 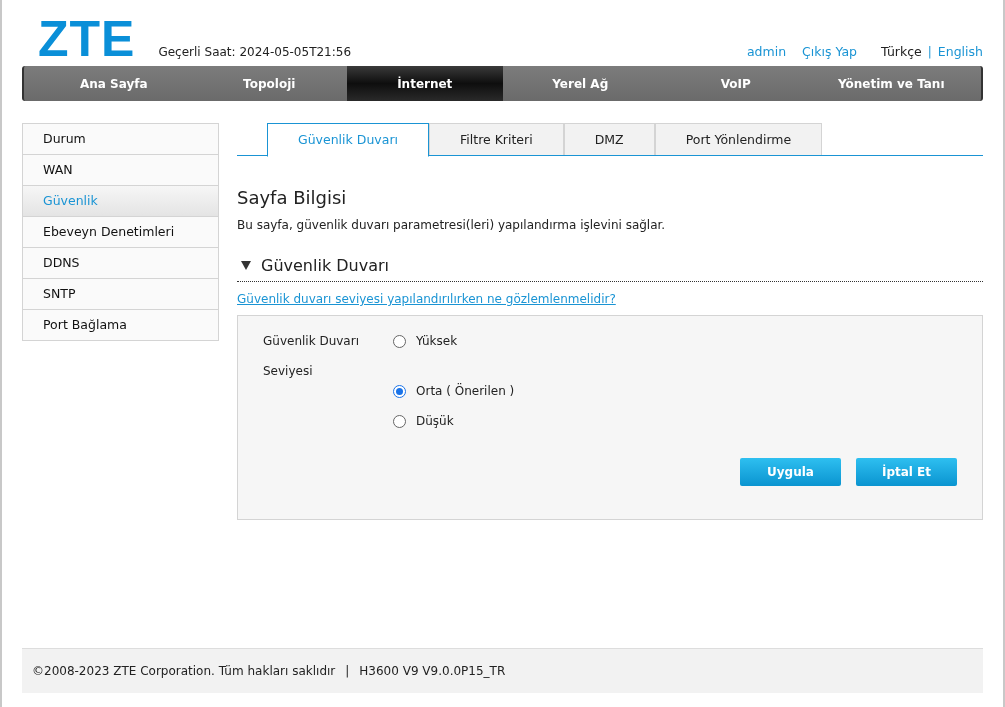 I want to click on version-text: H3600 V9 V9.0.0P15_TR, so click(x=432, y=671).